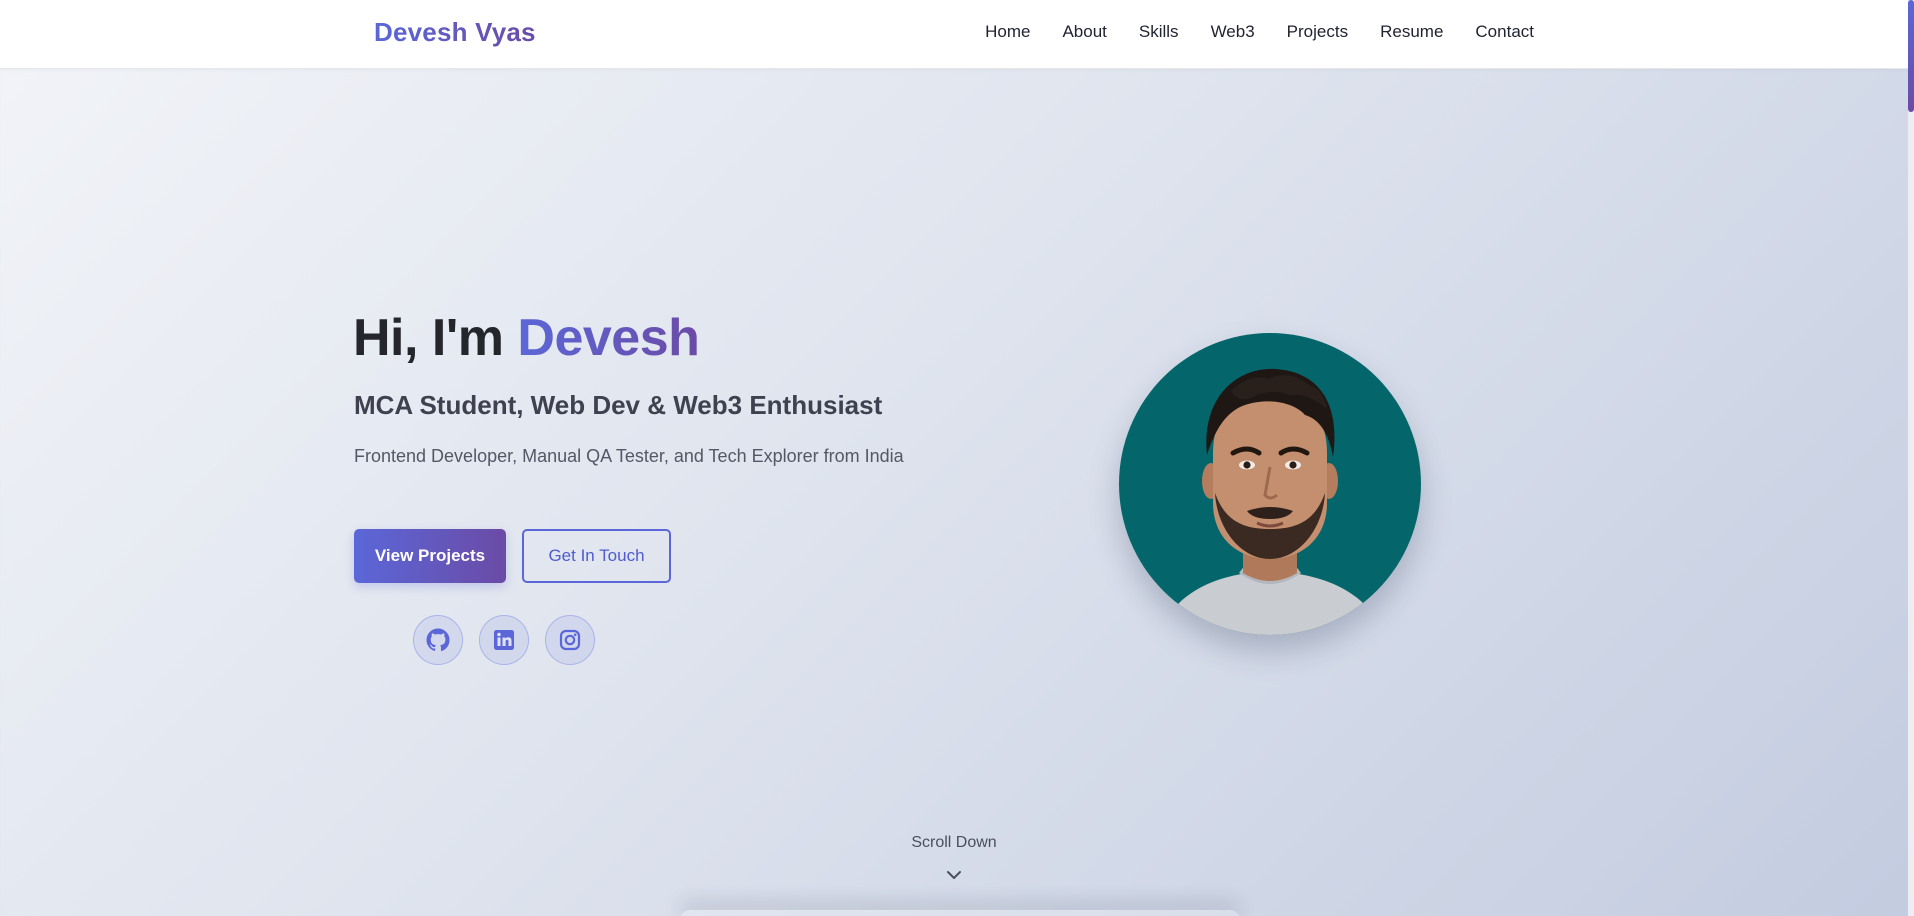  What do you see at coordinates (596, 556) in the screenshot?
I see `get-in-touch-button: Get In Touch` at bounding box center [596, 556].